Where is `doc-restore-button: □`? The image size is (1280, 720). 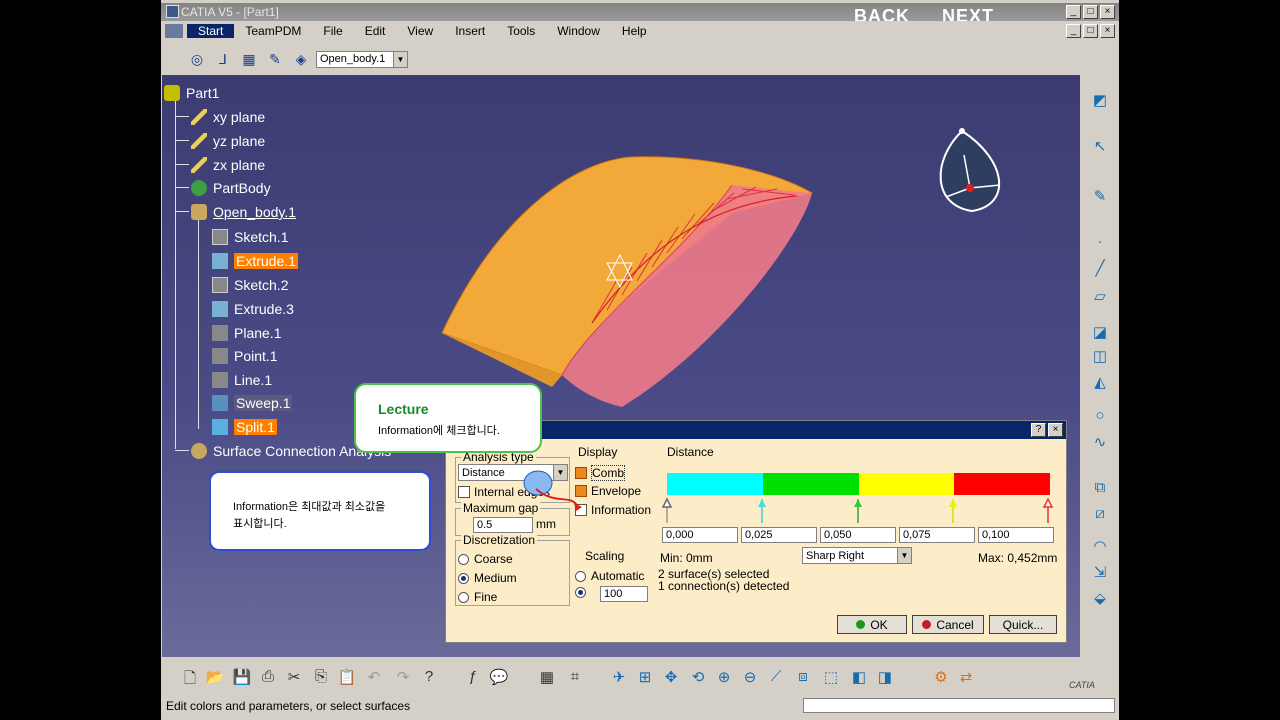
doc-restore-button: □ is located at coordinates (1090, 31).